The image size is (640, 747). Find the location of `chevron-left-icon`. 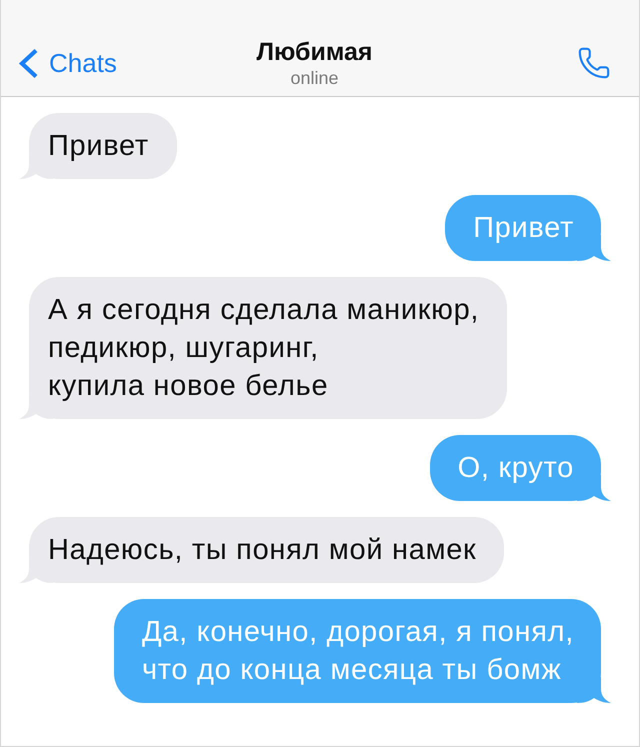

chevron-left-icon is located at coordinates (28, 63).